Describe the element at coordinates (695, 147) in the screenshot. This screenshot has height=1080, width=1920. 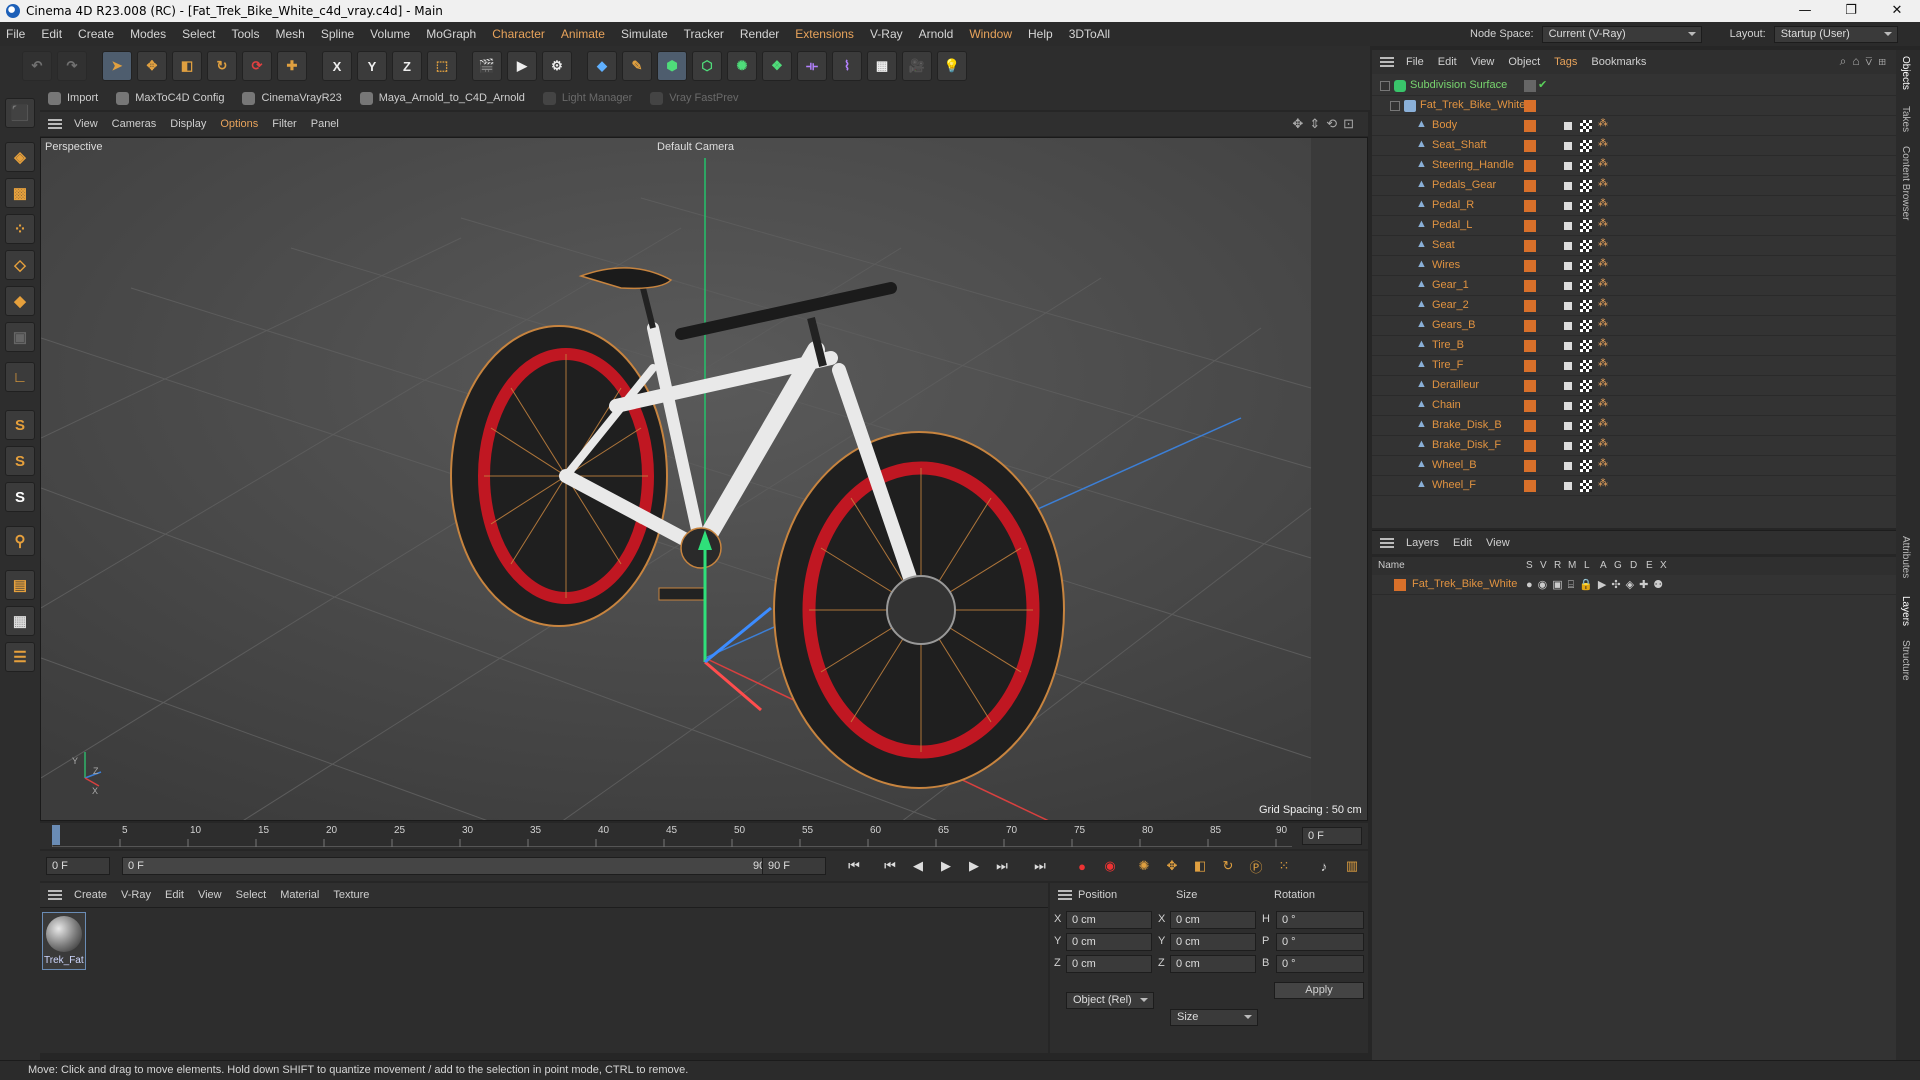
I see `camera-label: Default Camera` at that location.